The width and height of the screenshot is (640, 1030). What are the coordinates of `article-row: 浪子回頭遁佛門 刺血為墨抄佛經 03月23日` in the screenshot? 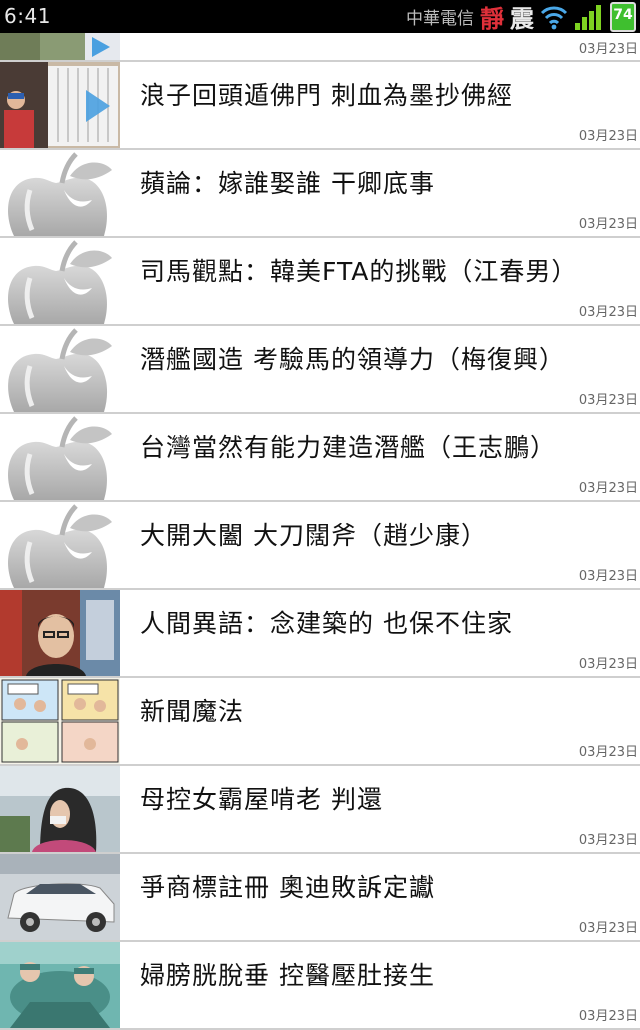 It's located at (320, 106).